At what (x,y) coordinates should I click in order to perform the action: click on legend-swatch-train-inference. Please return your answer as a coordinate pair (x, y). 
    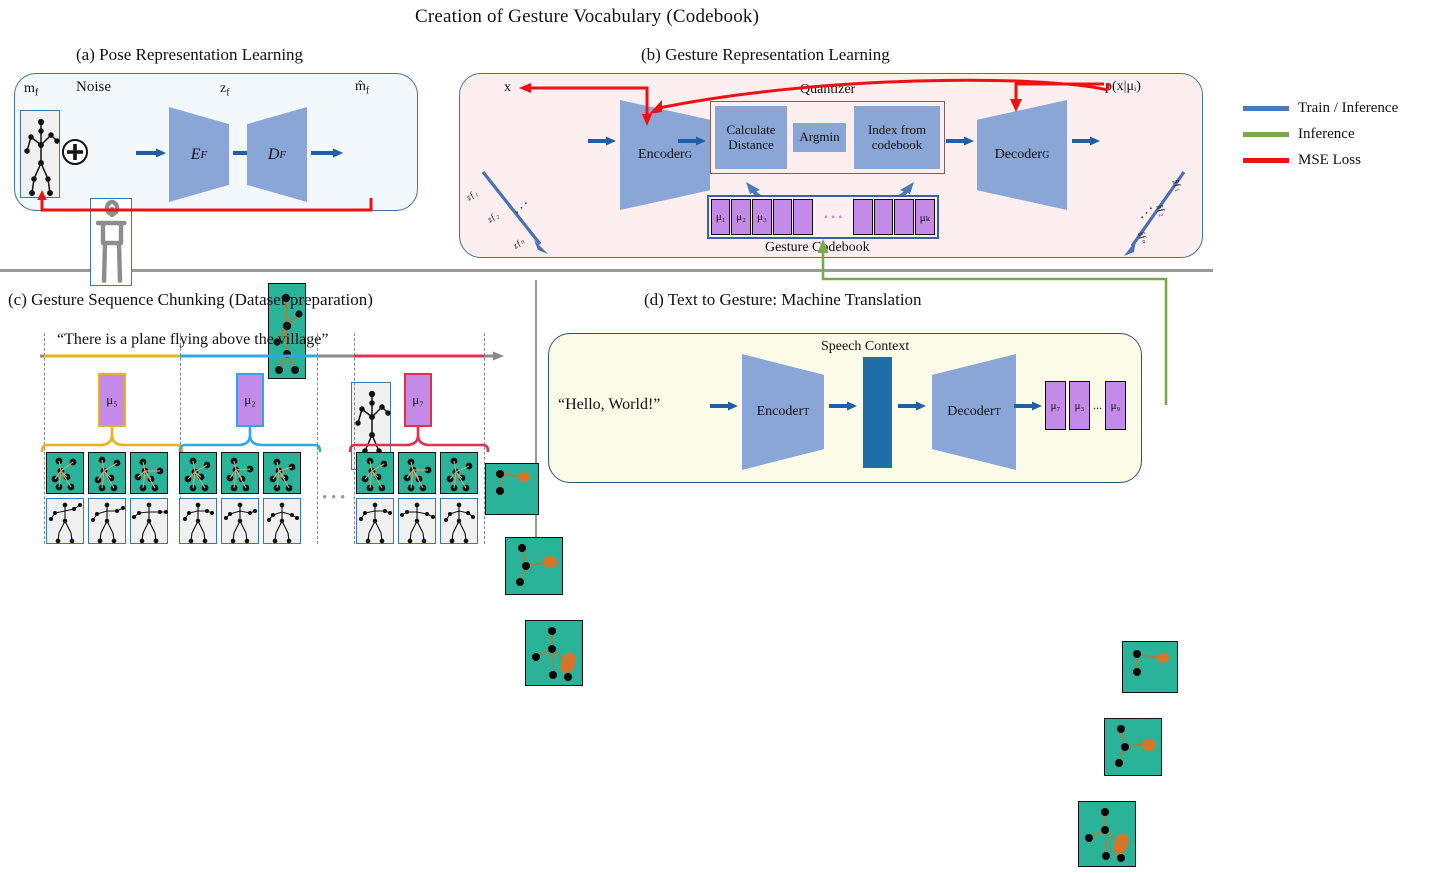
    Looking at the image, I should click on (1266, 108).